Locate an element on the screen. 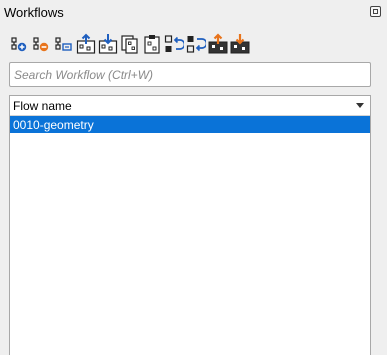 The height and width of the screenshot is (355, 387). list-item: 0010-geometry is located at coordinates (190, 124).